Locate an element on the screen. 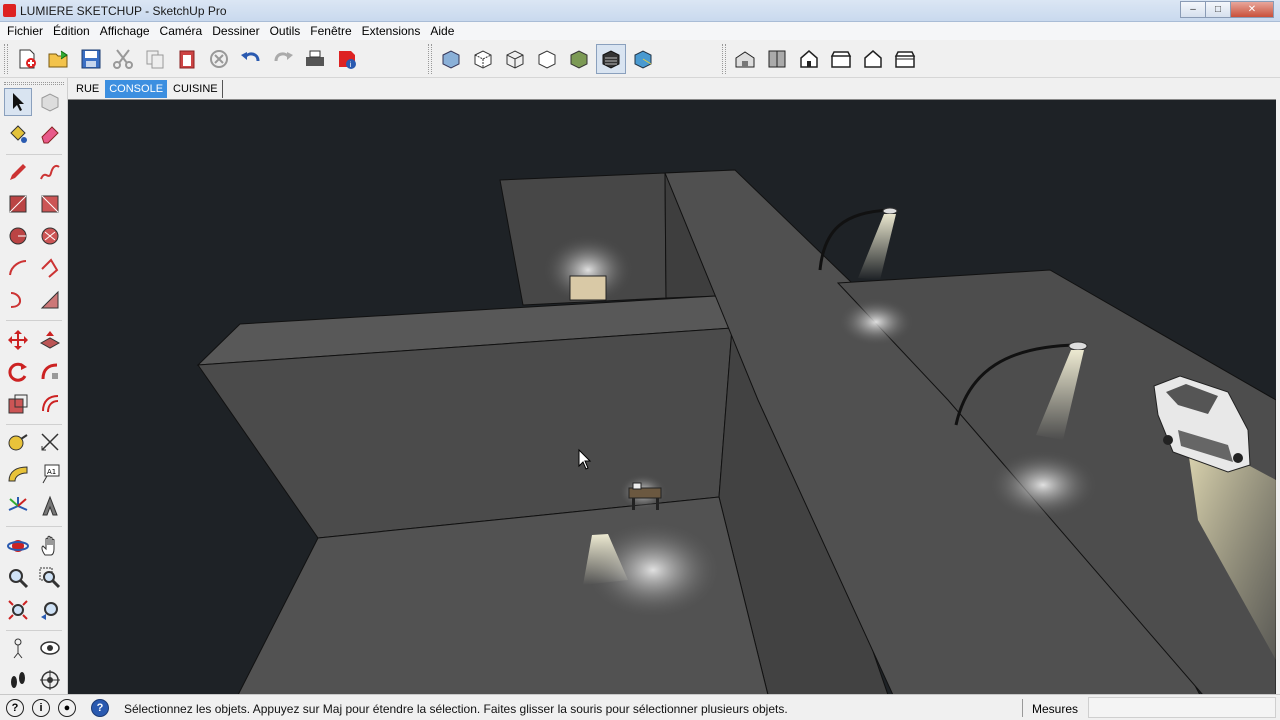 The image size is (1280, 720). main-toolbar: i is located at coordinates (640, 59).